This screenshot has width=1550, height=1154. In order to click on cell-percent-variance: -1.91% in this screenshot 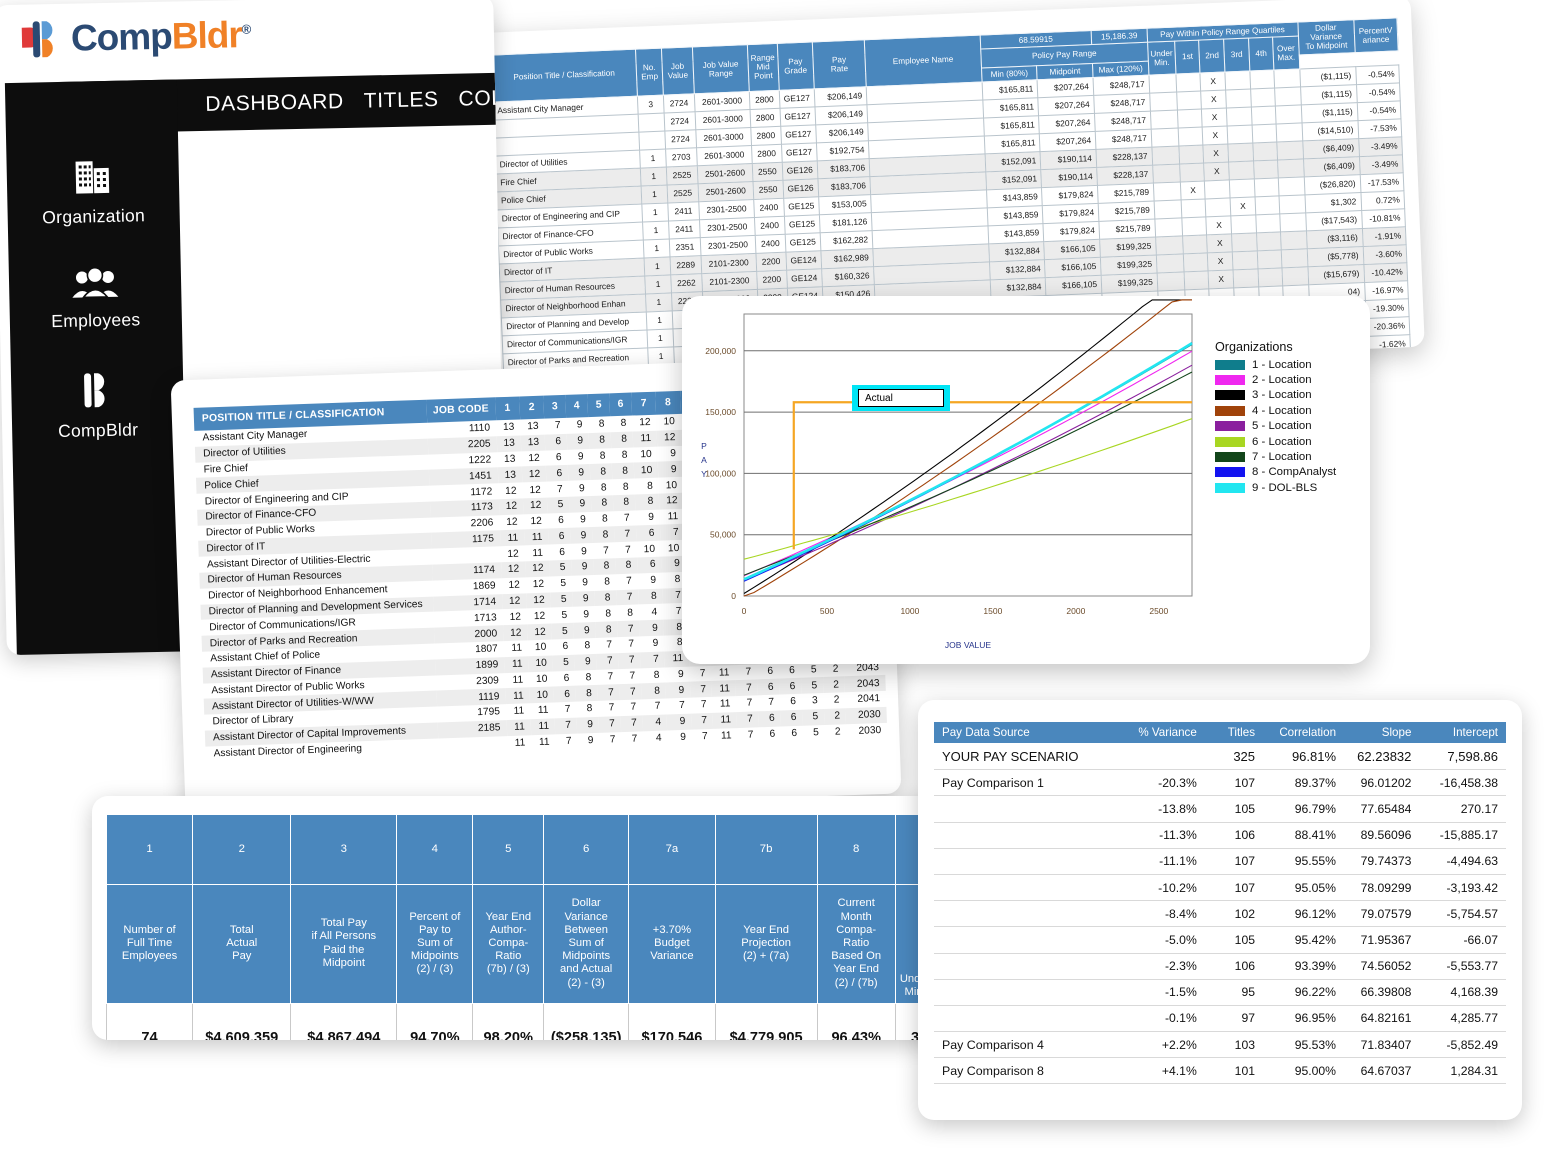, I will do `click(1384, 236)`.